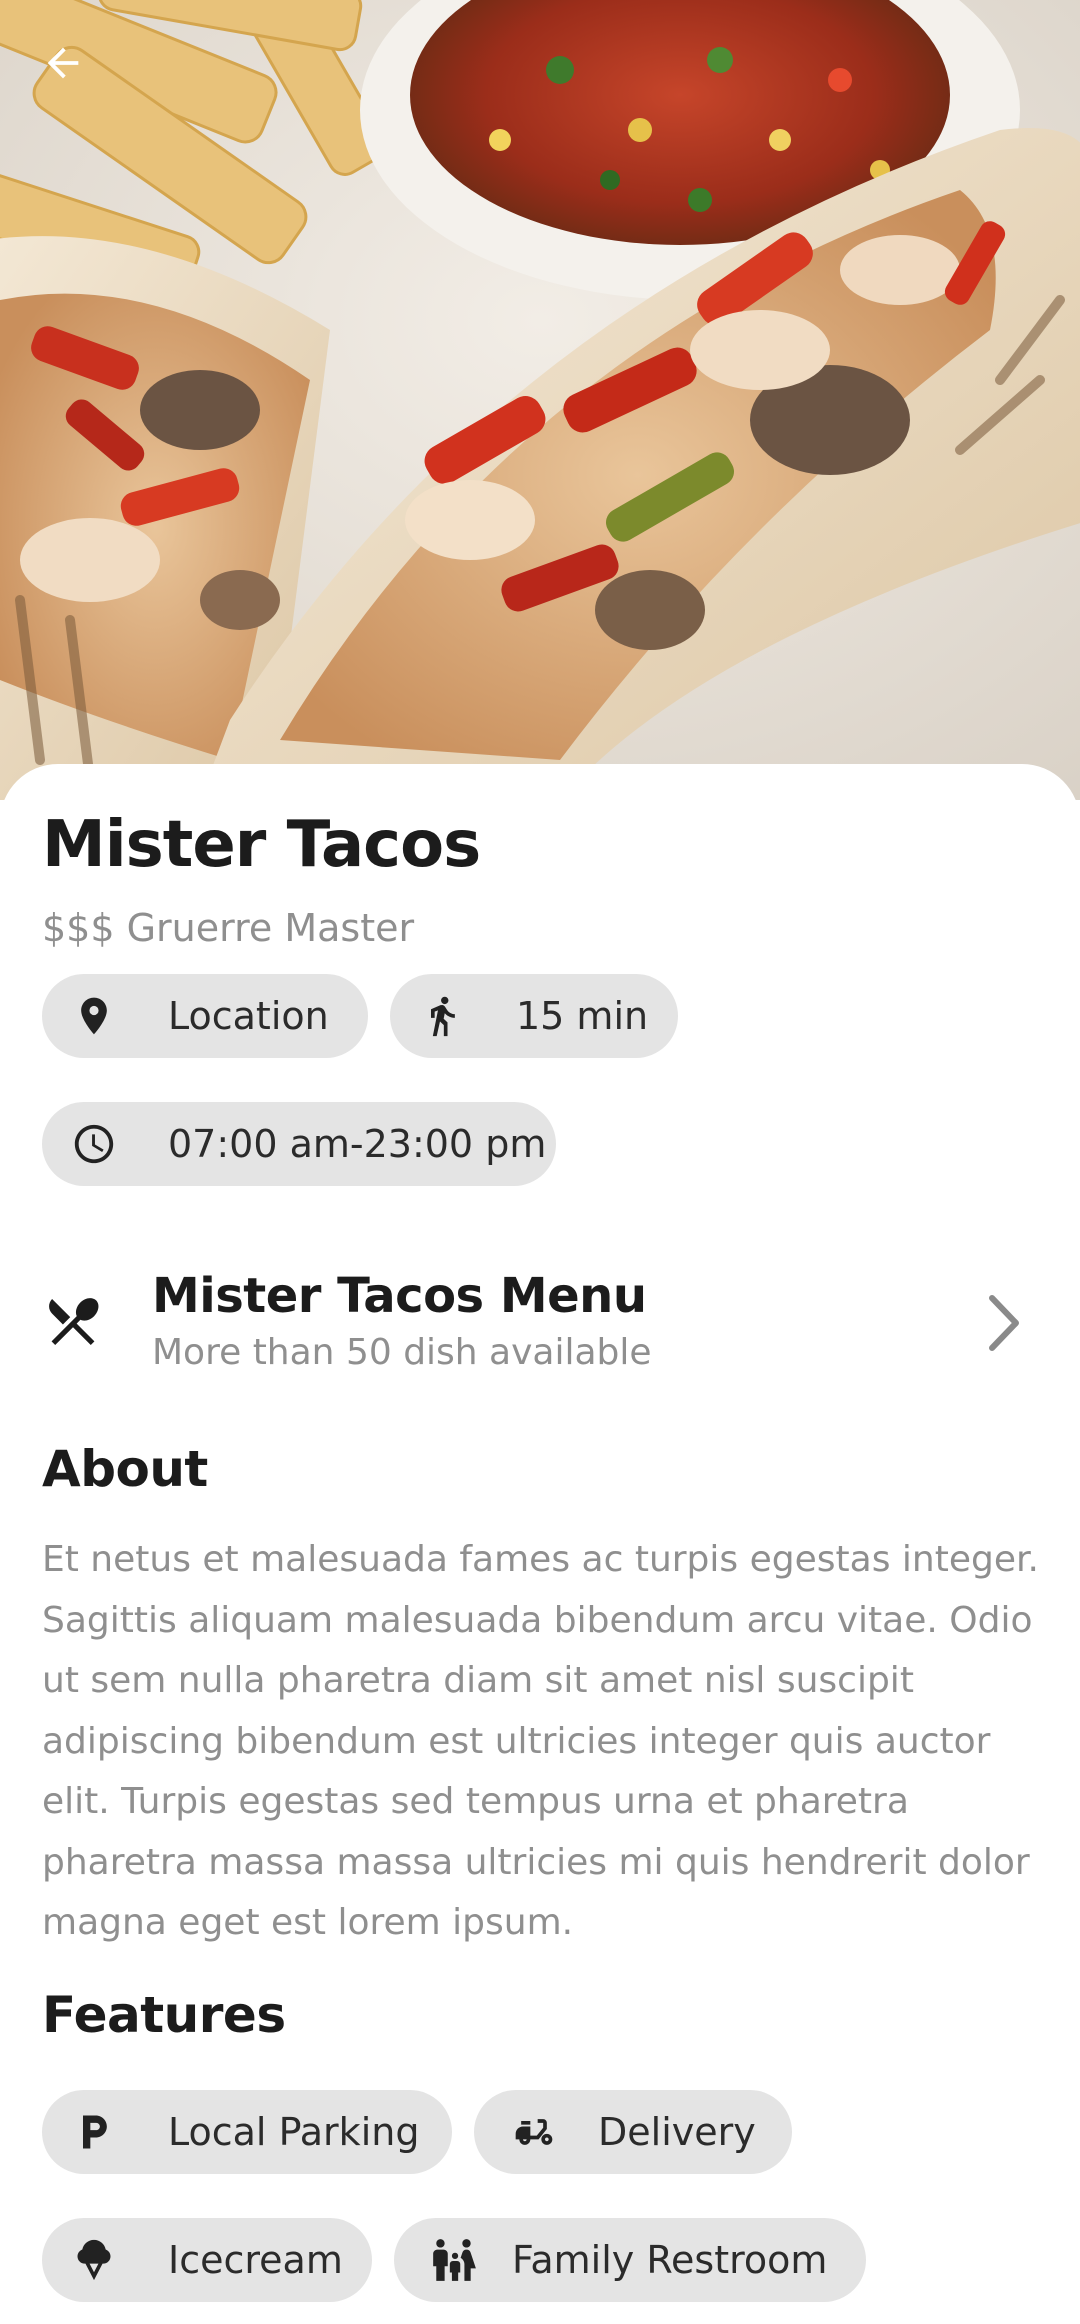 The height and width of the screenshot is (2324, 1080). What do you see at coordinates (228, 928) in the screenshot?
I see `restaurant-subtitle: $$$ Gruerre Master` at bounding box center [228, 928].